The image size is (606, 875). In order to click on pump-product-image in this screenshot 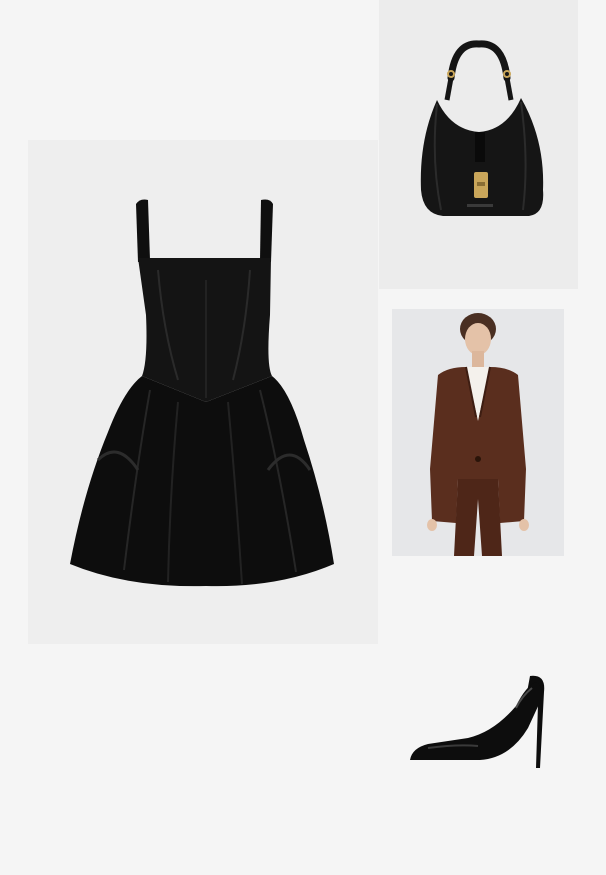, I will do `click(478, 724)`.